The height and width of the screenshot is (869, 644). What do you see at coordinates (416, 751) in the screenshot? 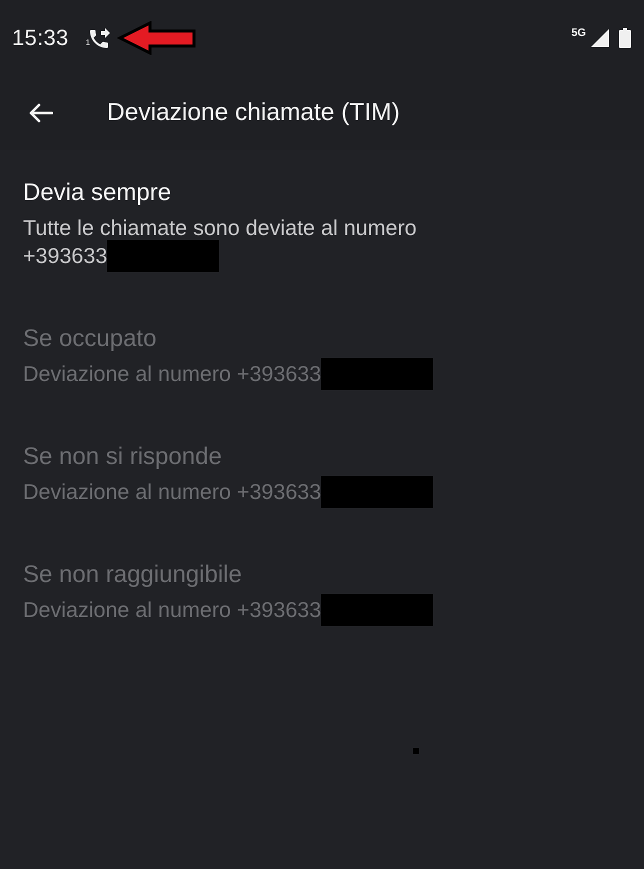
I see `square-mark-icon` at bounding box center [416, 751].